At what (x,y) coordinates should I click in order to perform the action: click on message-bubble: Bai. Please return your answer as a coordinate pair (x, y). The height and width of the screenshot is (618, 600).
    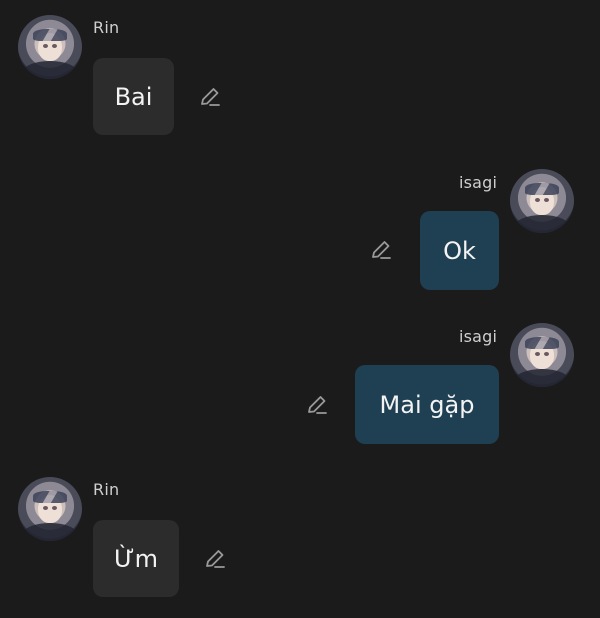
    Looking at the image, I should click on (133, 96).